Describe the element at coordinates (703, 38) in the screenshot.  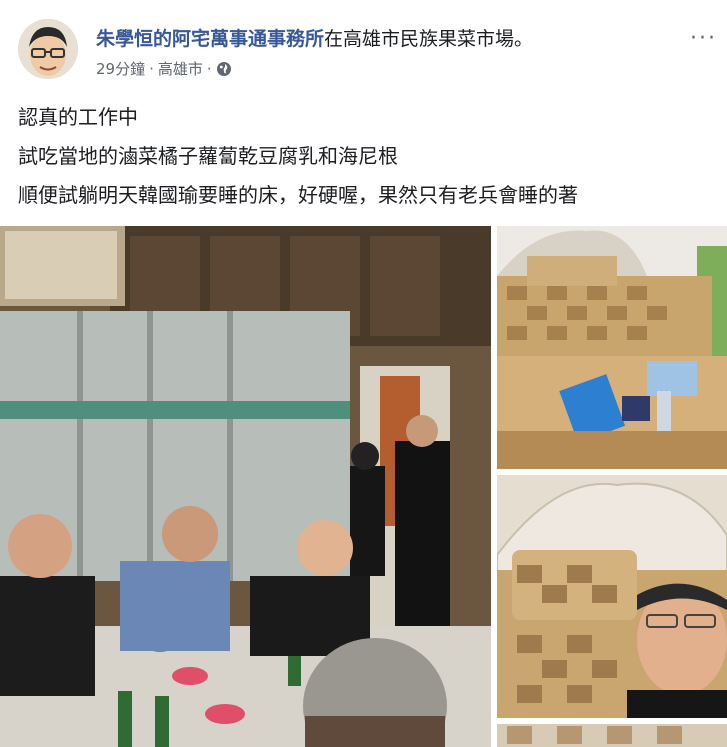
I see `more-options-icon: ···` at that location.